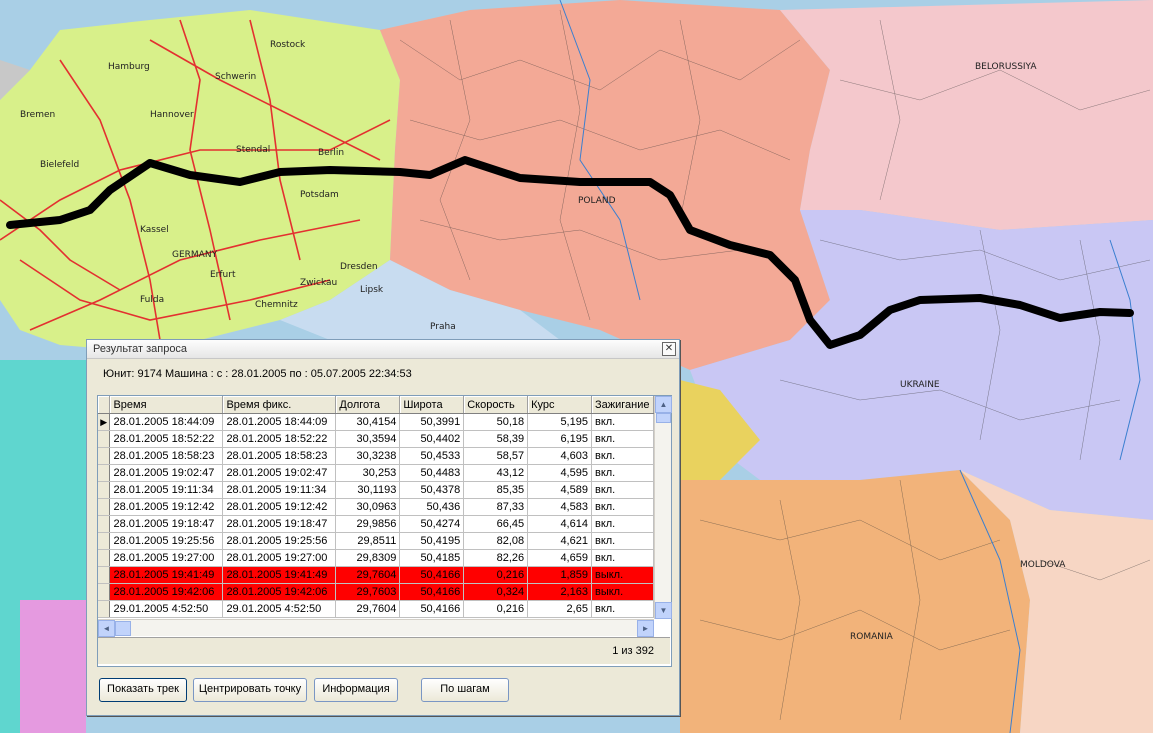 Image resolution: width=1153 pixels, height=733 pixels. Describe the element at coordinates (559, 490) in the screenshot. I see `cell-course: 4,589` at that location.